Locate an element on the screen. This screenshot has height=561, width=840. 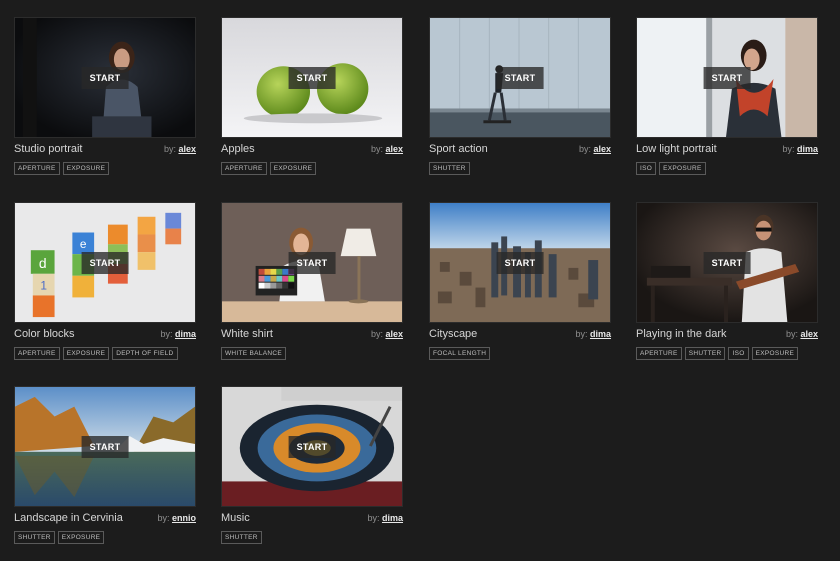
tag-focal-length: FOCAL LENGTH is located at coordinates (460, 353).